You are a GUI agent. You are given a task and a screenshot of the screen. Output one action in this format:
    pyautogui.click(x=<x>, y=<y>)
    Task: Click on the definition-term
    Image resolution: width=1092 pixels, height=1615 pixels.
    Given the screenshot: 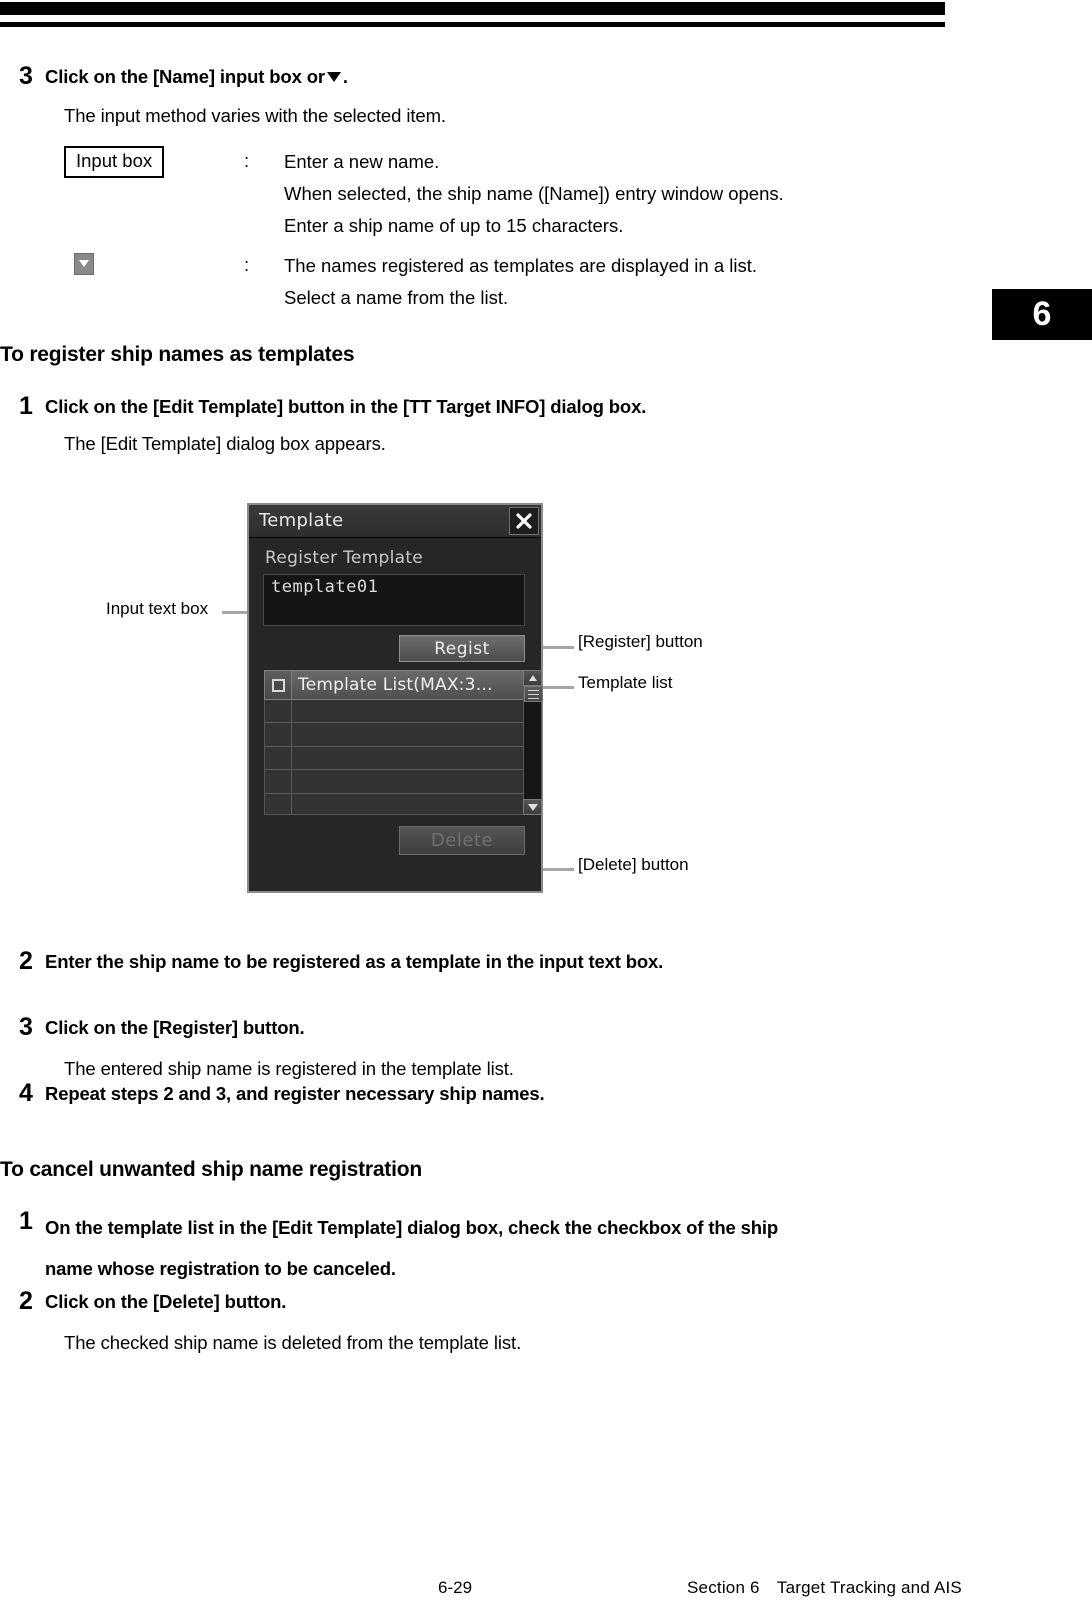 What is the action you would take?
    pyautogui.click(x=154, y=262)
    